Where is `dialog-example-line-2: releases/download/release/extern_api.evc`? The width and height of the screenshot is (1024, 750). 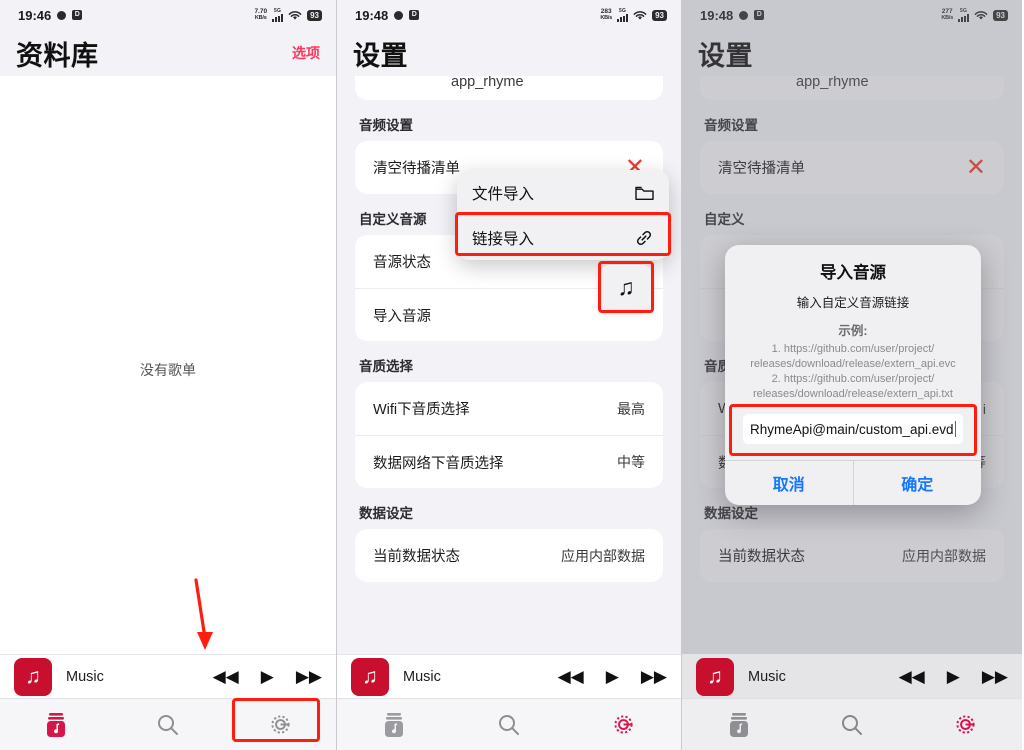
dialog-example-line-2: releases/download/release/extern_api.evc is located at coordinates (853, 364).